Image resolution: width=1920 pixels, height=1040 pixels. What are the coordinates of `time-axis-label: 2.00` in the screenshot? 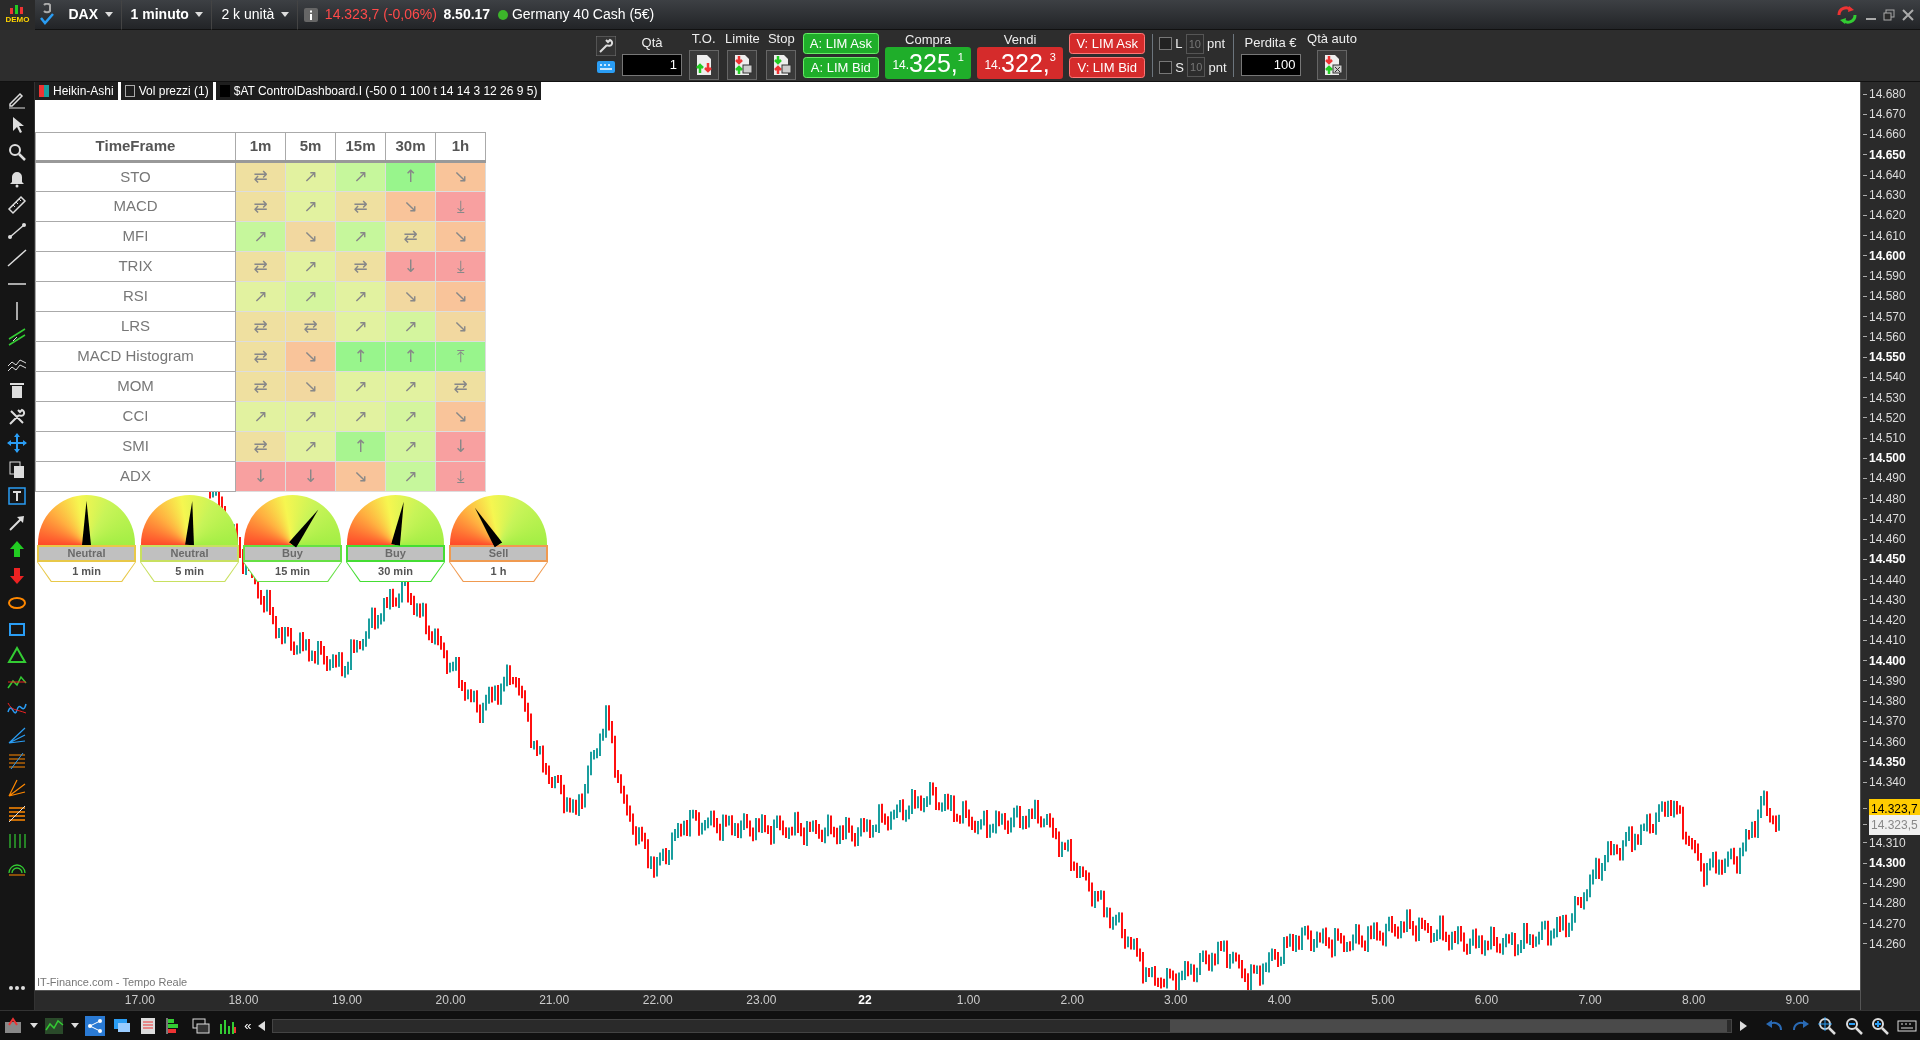 It's located at (1072, 1000).